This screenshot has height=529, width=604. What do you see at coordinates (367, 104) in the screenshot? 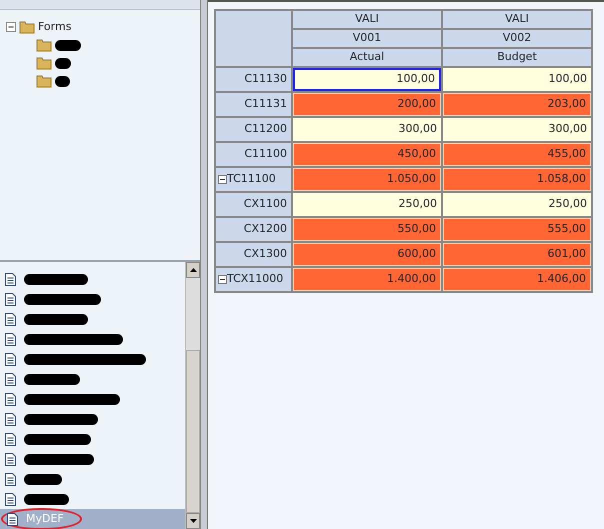
I see `value-cell: 200,00` at bounding box center [367, 104].